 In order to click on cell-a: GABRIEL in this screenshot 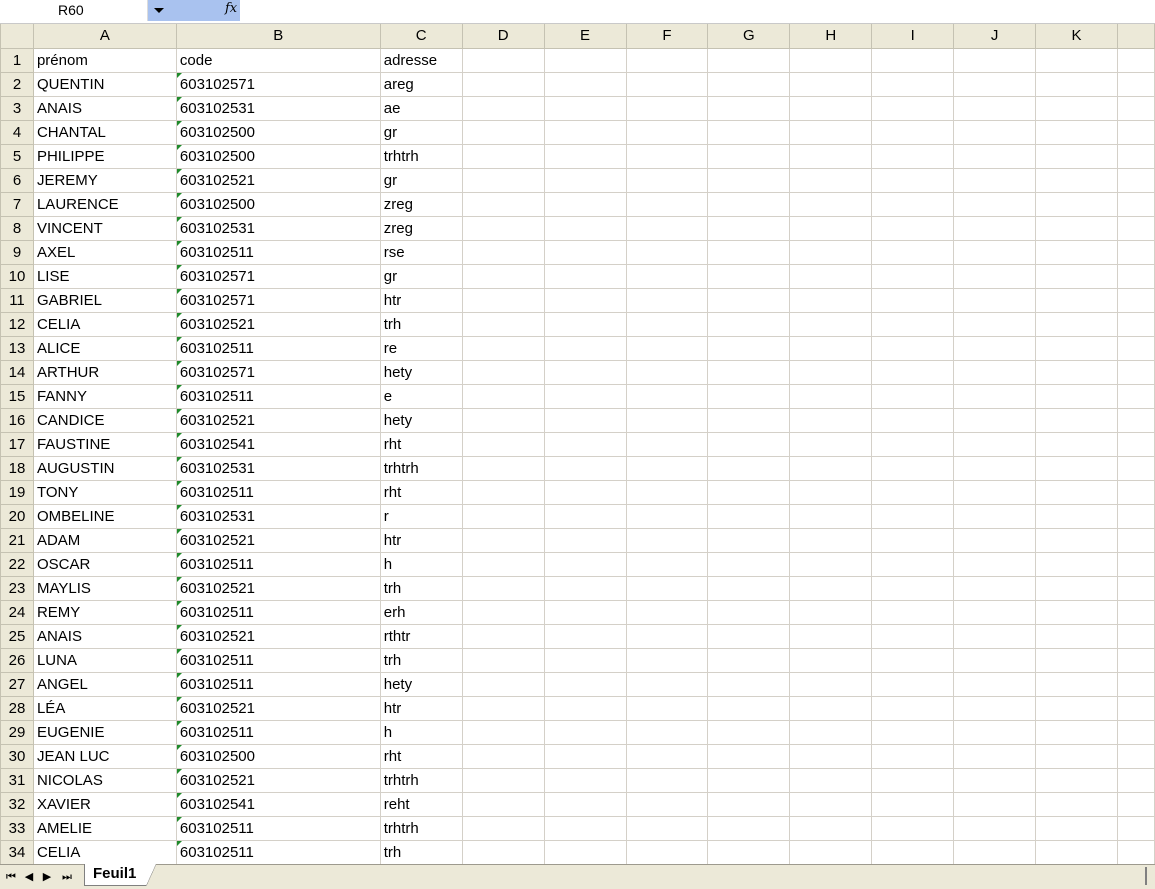, I will do `click(104, 300)`.